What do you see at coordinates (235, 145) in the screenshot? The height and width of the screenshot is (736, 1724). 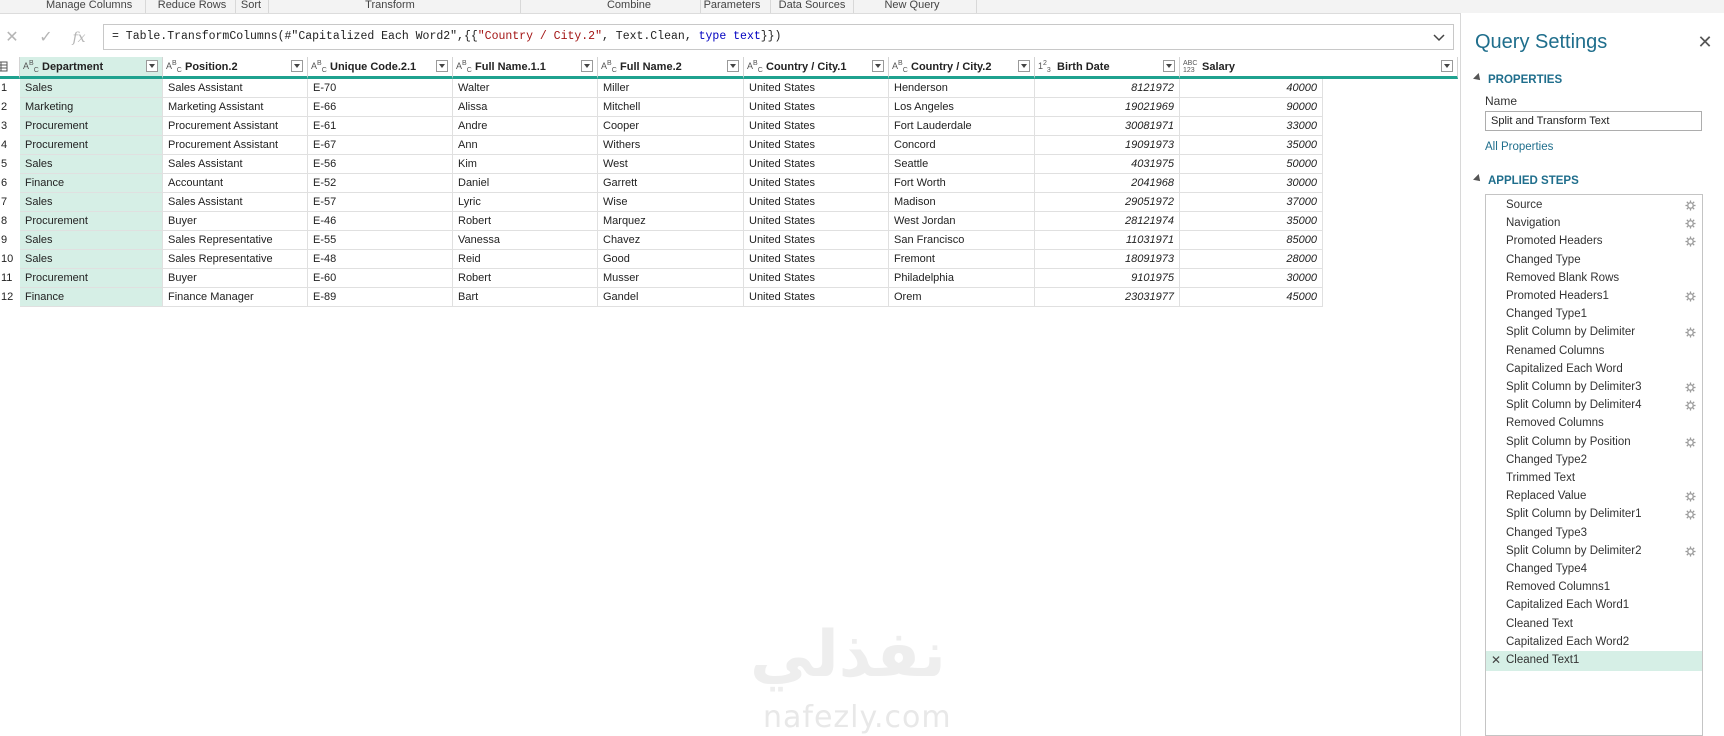 I see `table-cell: Procurement Assistant` at bounding box center [235, 145].